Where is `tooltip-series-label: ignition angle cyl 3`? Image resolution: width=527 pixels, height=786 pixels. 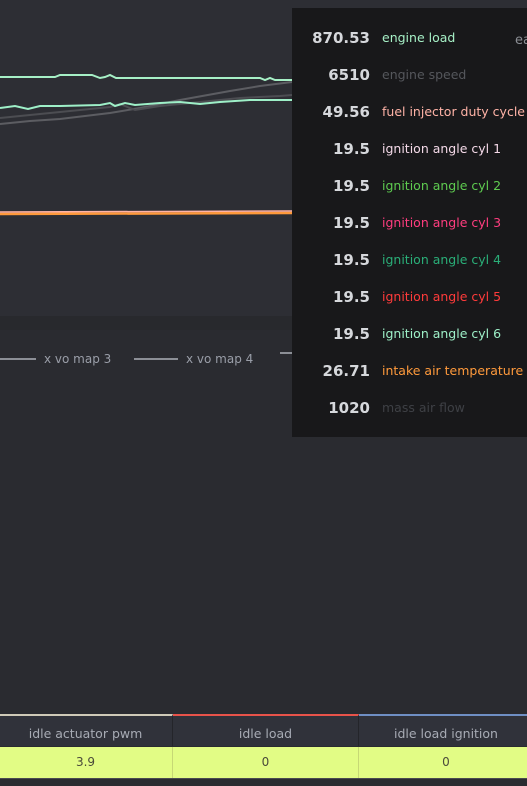 tooltip-series-label: ignition angle cyl 3 is located at coordinates (442, 222).